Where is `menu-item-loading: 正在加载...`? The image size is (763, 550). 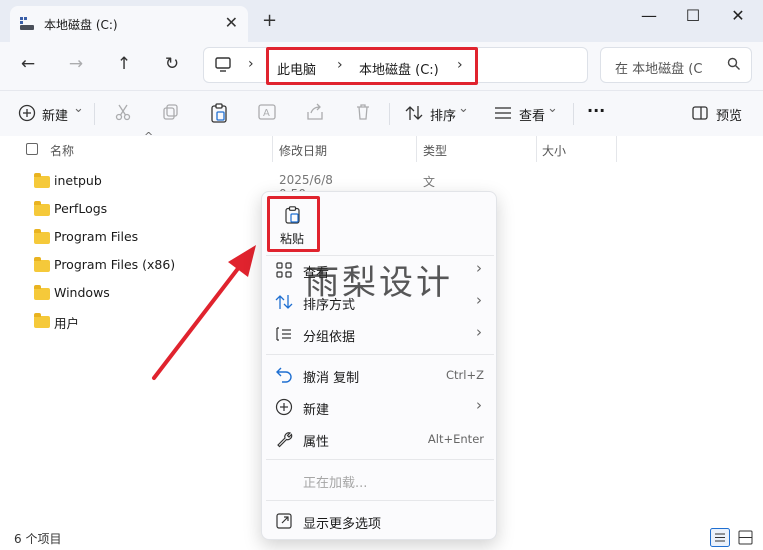
menu-item-loading: 正在加载... is located at coordinates (380, 480).